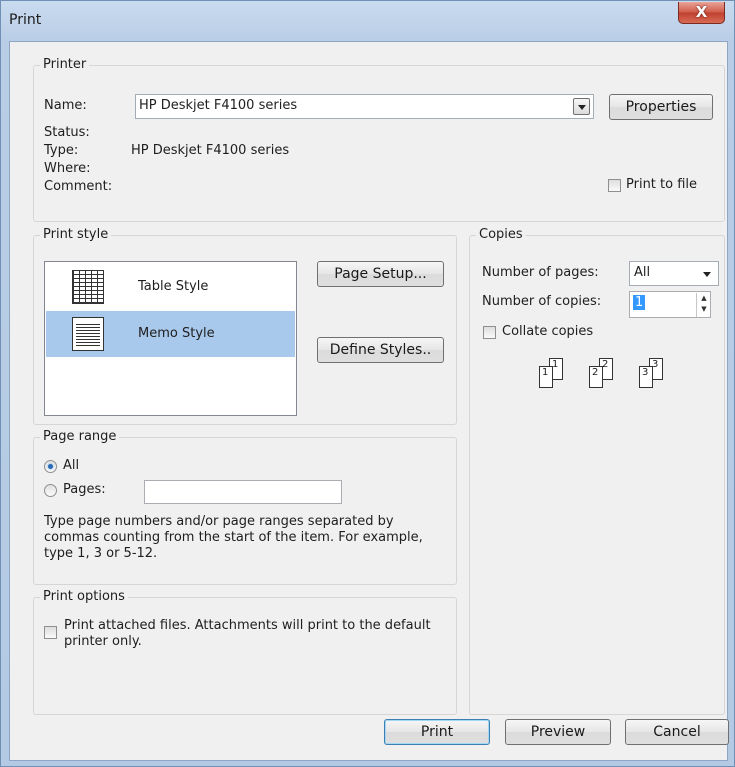  Describe the element at coordinates (50, 632) in the screenshot. I see `print-attached-files-checkbox` at that location.